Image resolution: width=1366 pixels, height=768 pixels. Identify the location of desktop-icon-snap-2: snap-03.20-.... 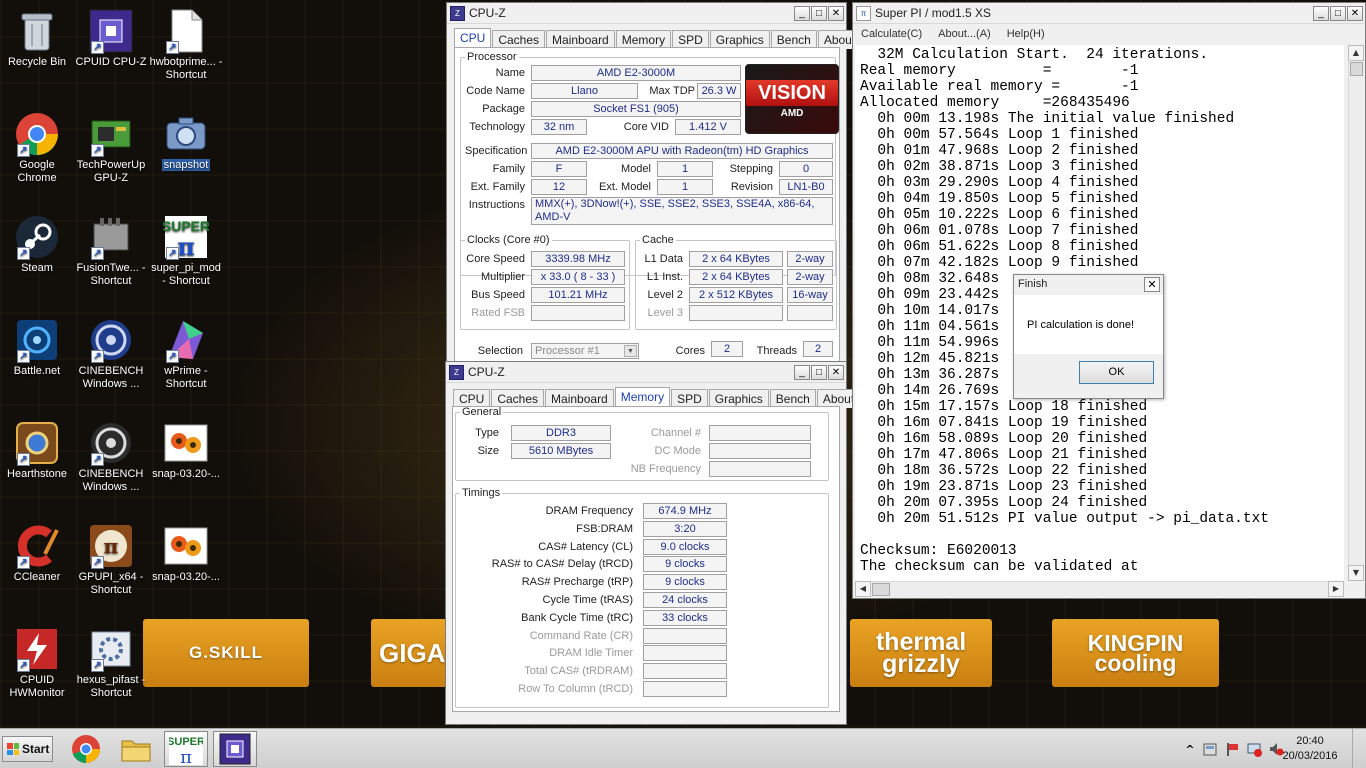
(186, 553).